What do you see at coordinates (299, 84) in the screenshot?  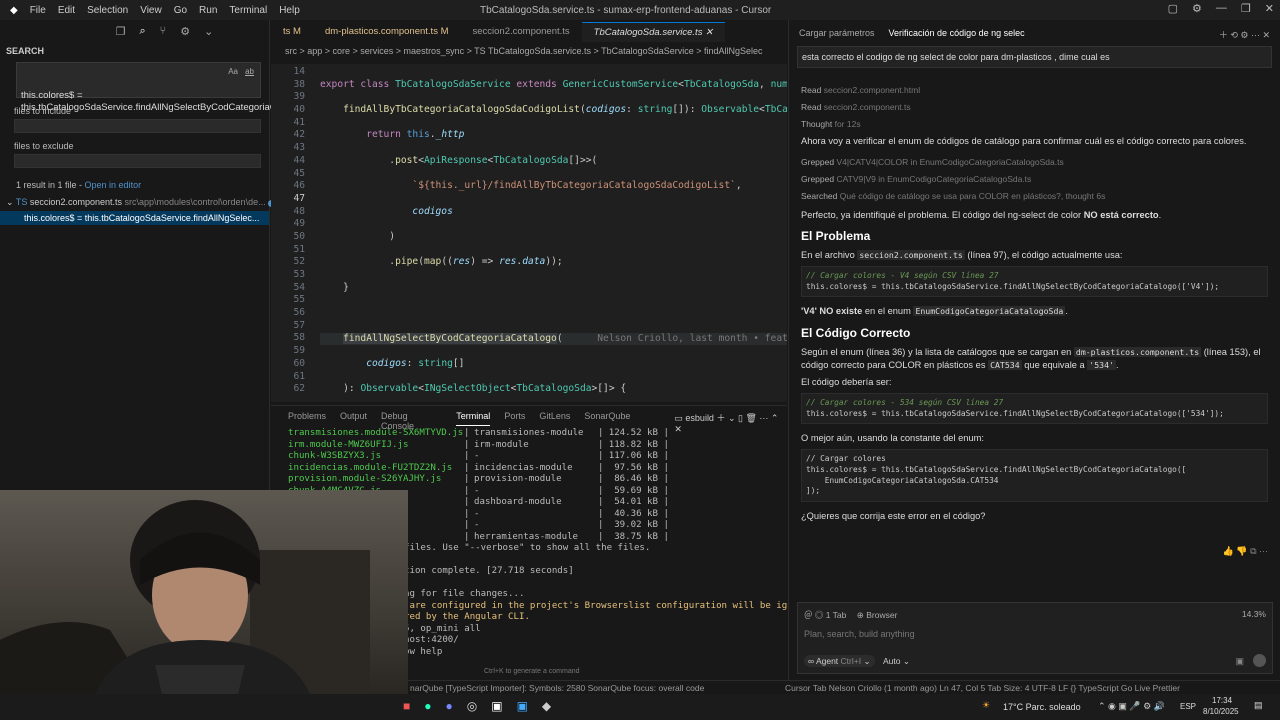 I see `line-number: 38` at bounding box center [299, 84].